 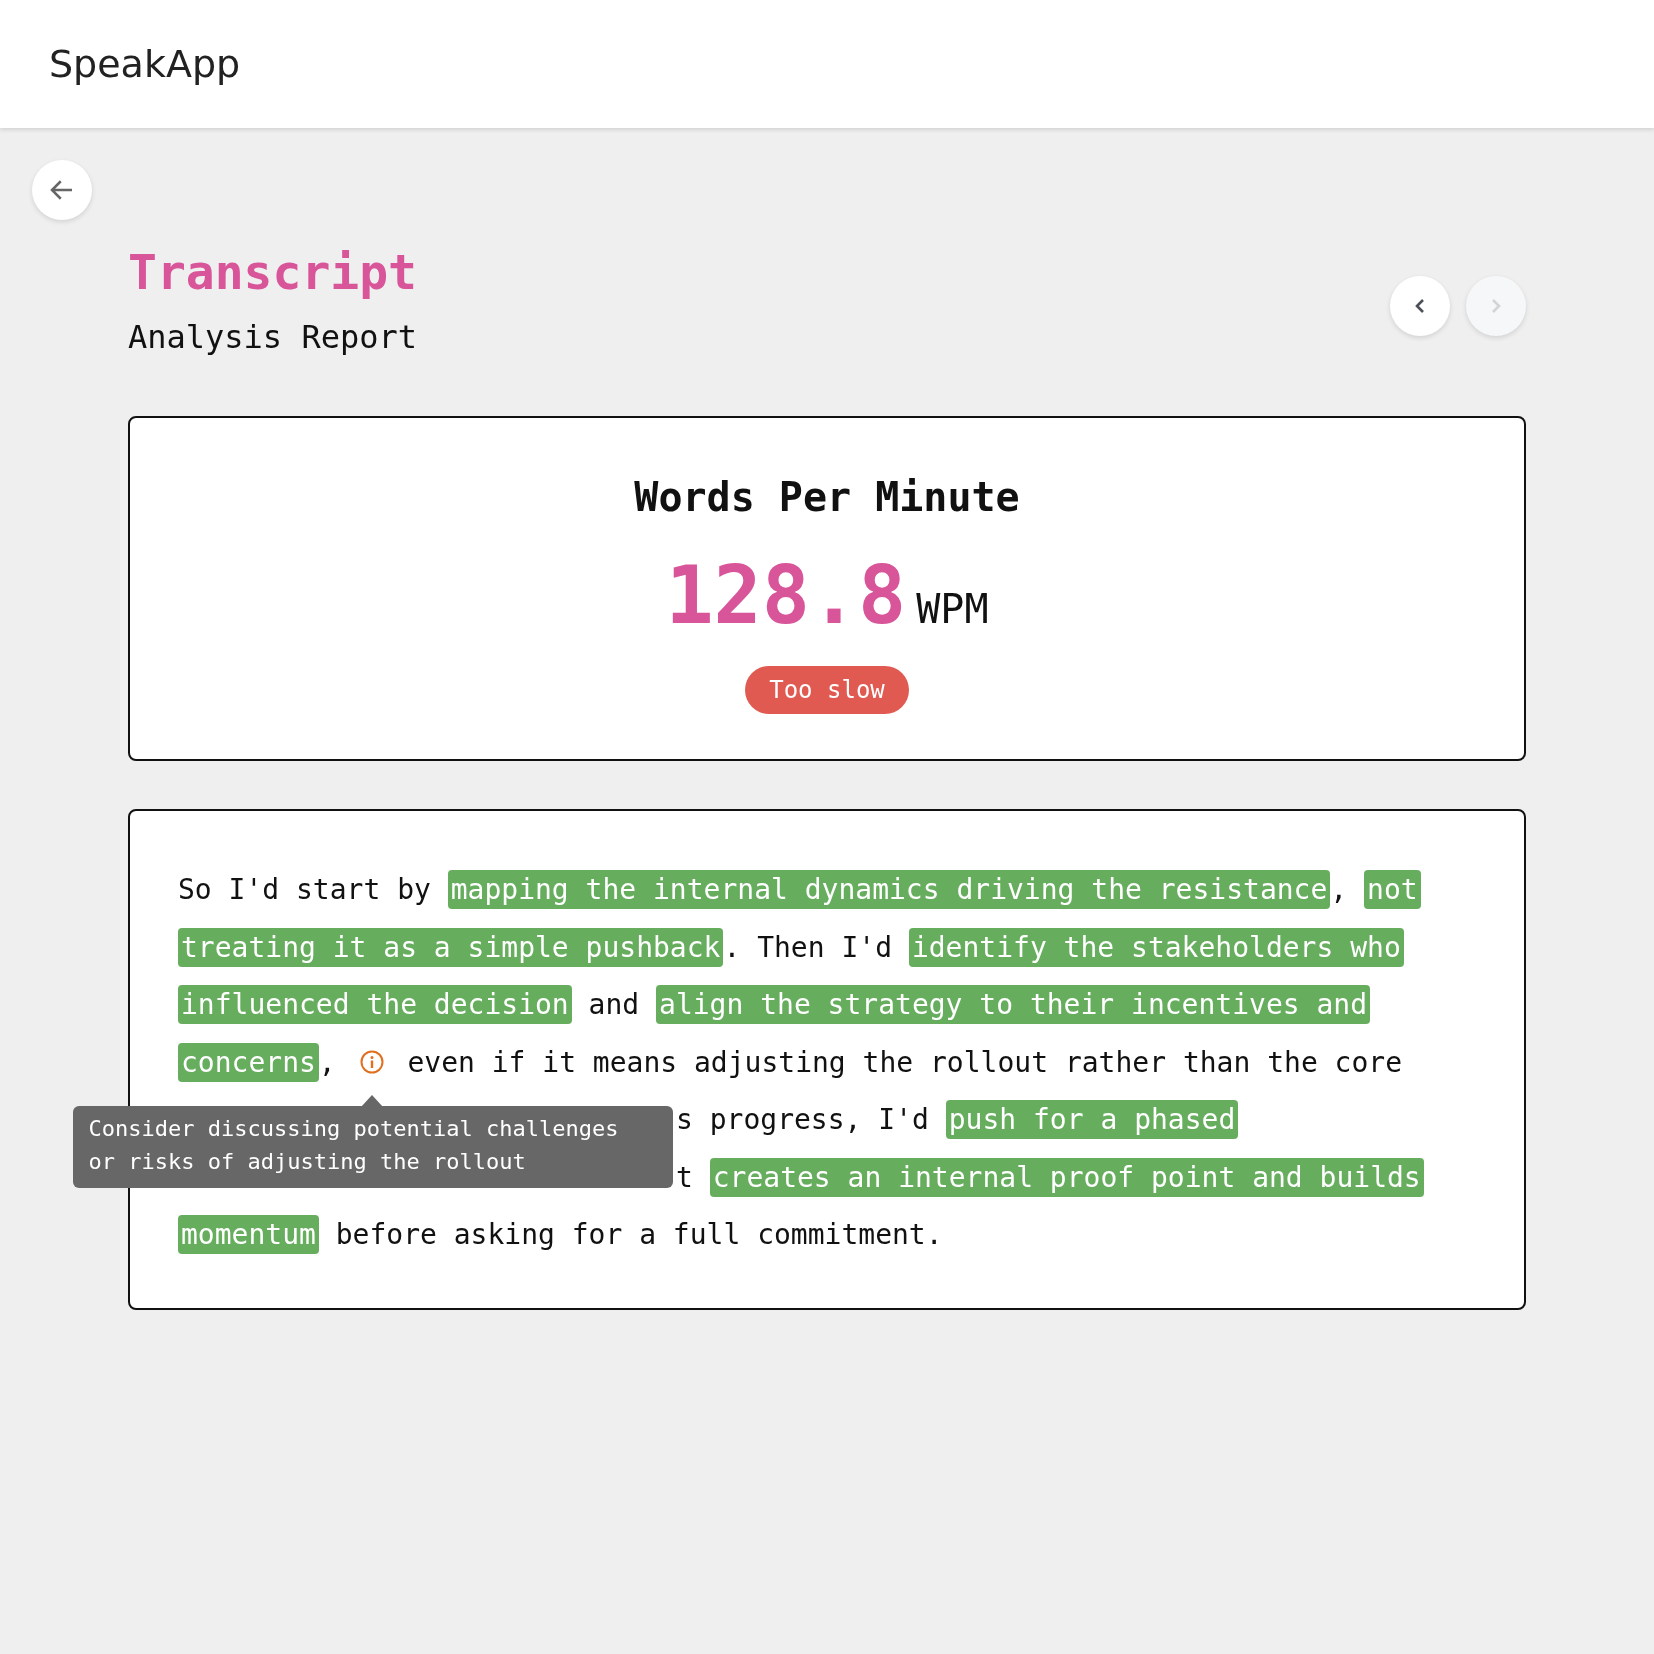 What do you see at coordinates (272, 272) in the screenshot?
I see `page-title: Transcript` at bounding box center [272, 272].